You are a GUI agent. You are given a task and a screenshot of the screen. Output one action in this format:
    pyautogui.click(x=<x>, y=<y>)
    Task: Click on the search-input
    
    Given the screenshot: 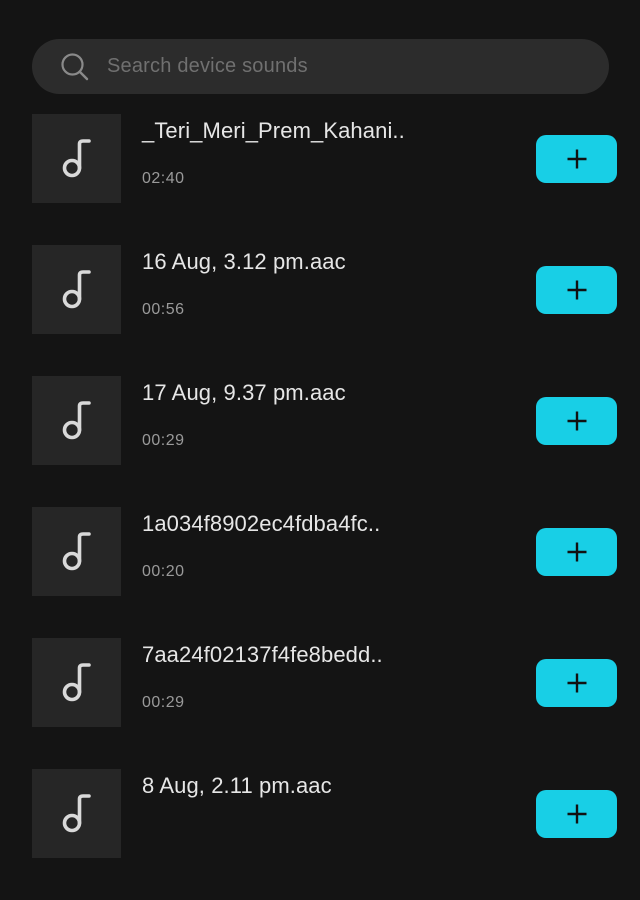 What is the action you would take?
    pyautogui.click(x=327, y=66)
    